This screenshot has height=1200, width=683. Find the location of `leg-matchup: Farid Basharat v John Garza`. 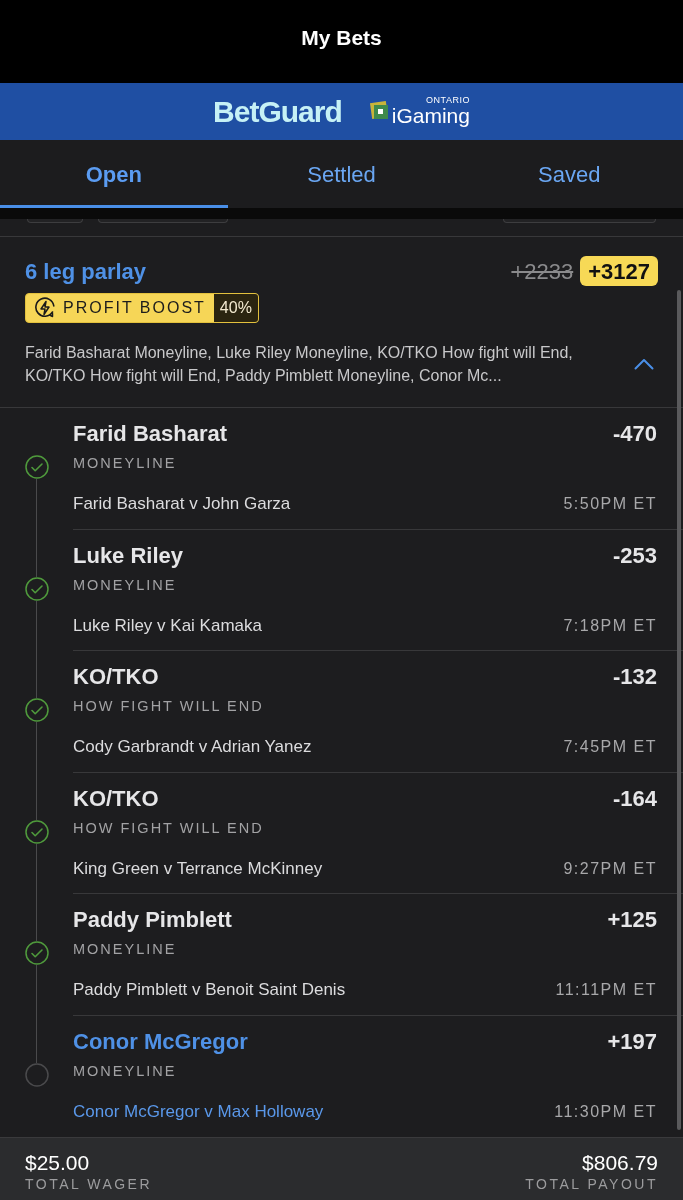

leg-matchup: Farid Basharat v John Garza is located at coordinates (182, 504).